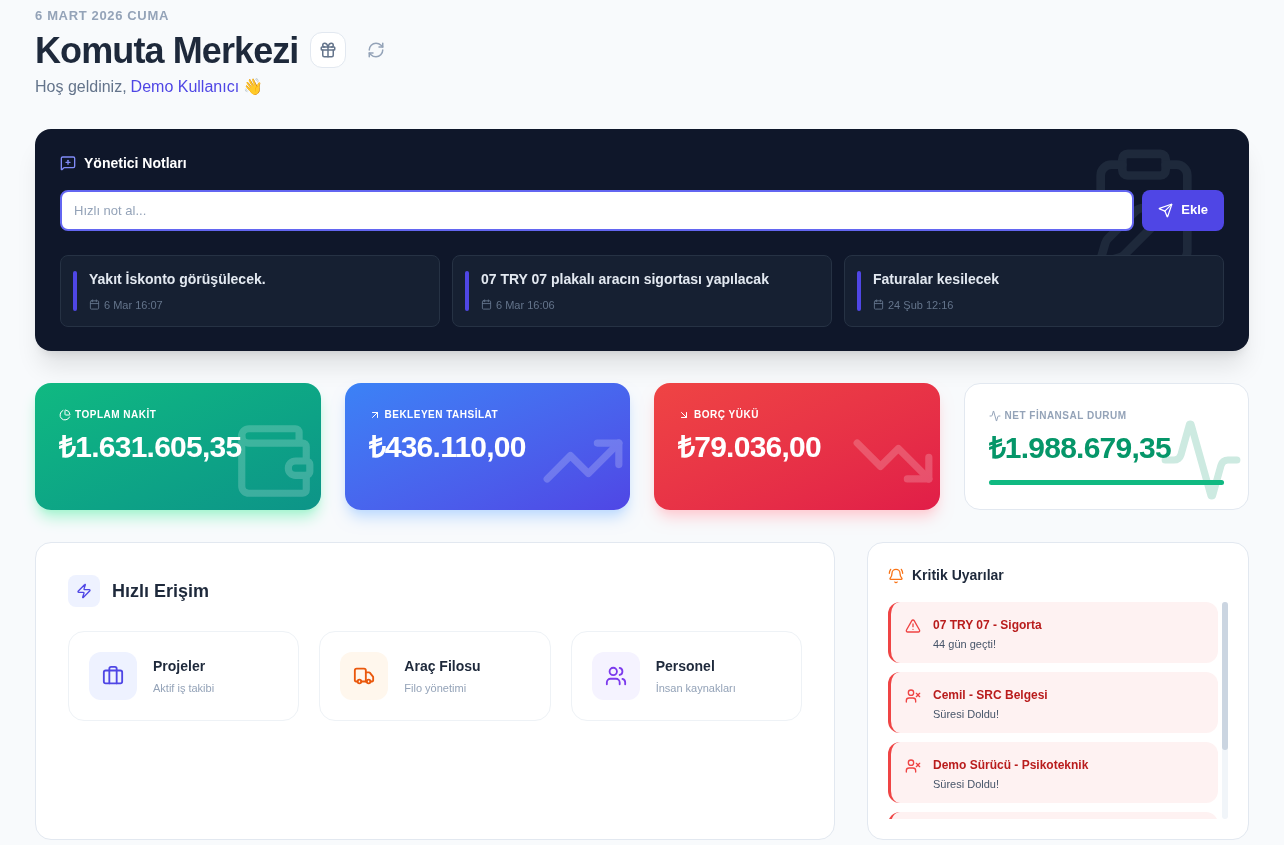 The image size is (1284, 845). What do you see at coordinates (151, 447) in the screenshot?
I see `stat-value: ₺1.631.605,35` at bounding box center [151, 447].